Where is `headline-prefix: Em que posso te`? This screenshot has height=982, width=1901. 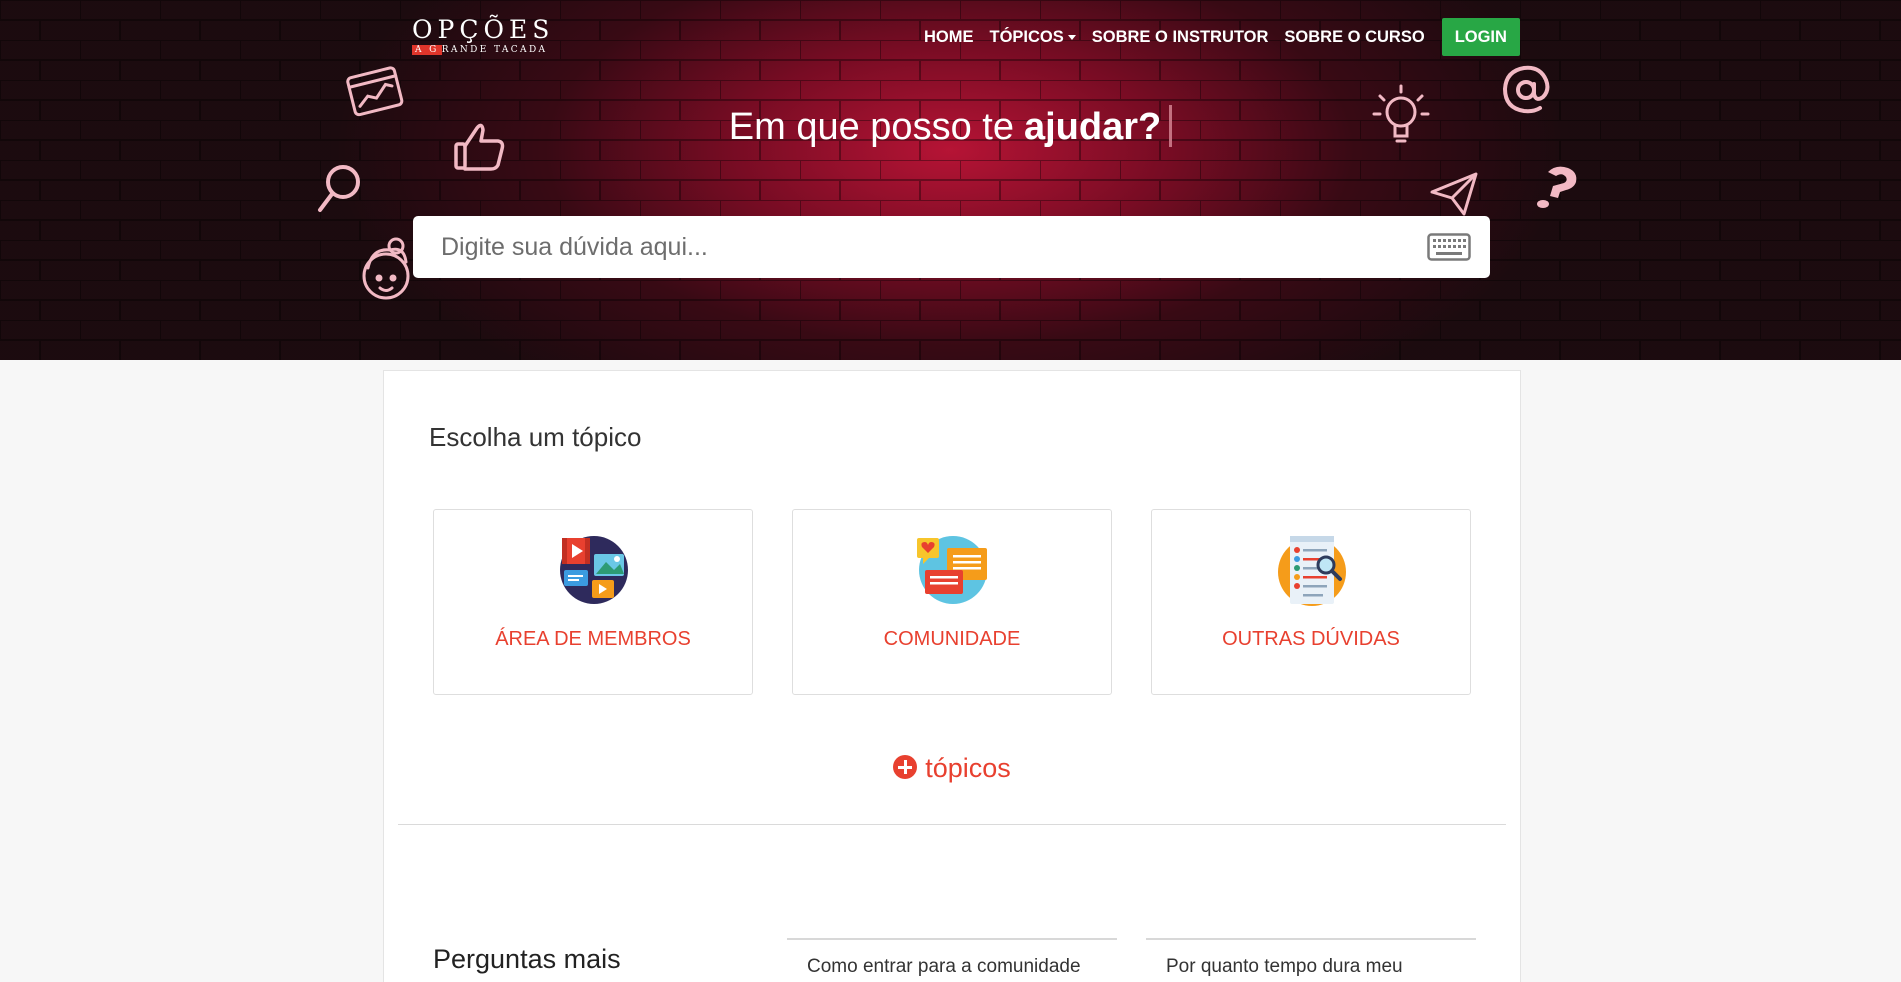 headline-prefix: Em que posso te is located at coordinates (871, 127).